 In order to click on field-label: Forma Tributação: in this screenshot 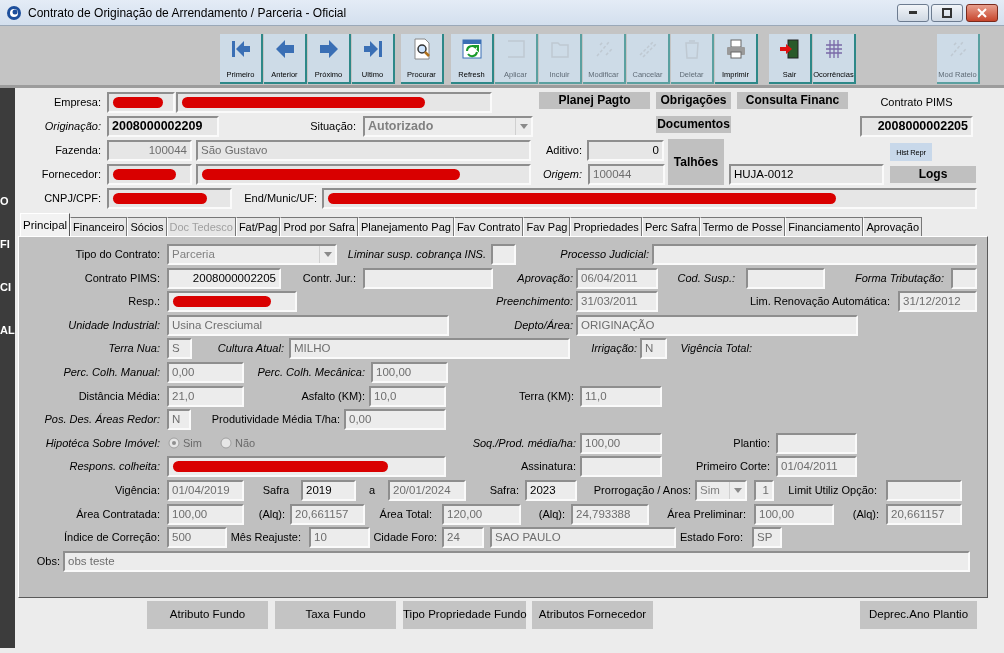, I will do `click(898, 278)`.